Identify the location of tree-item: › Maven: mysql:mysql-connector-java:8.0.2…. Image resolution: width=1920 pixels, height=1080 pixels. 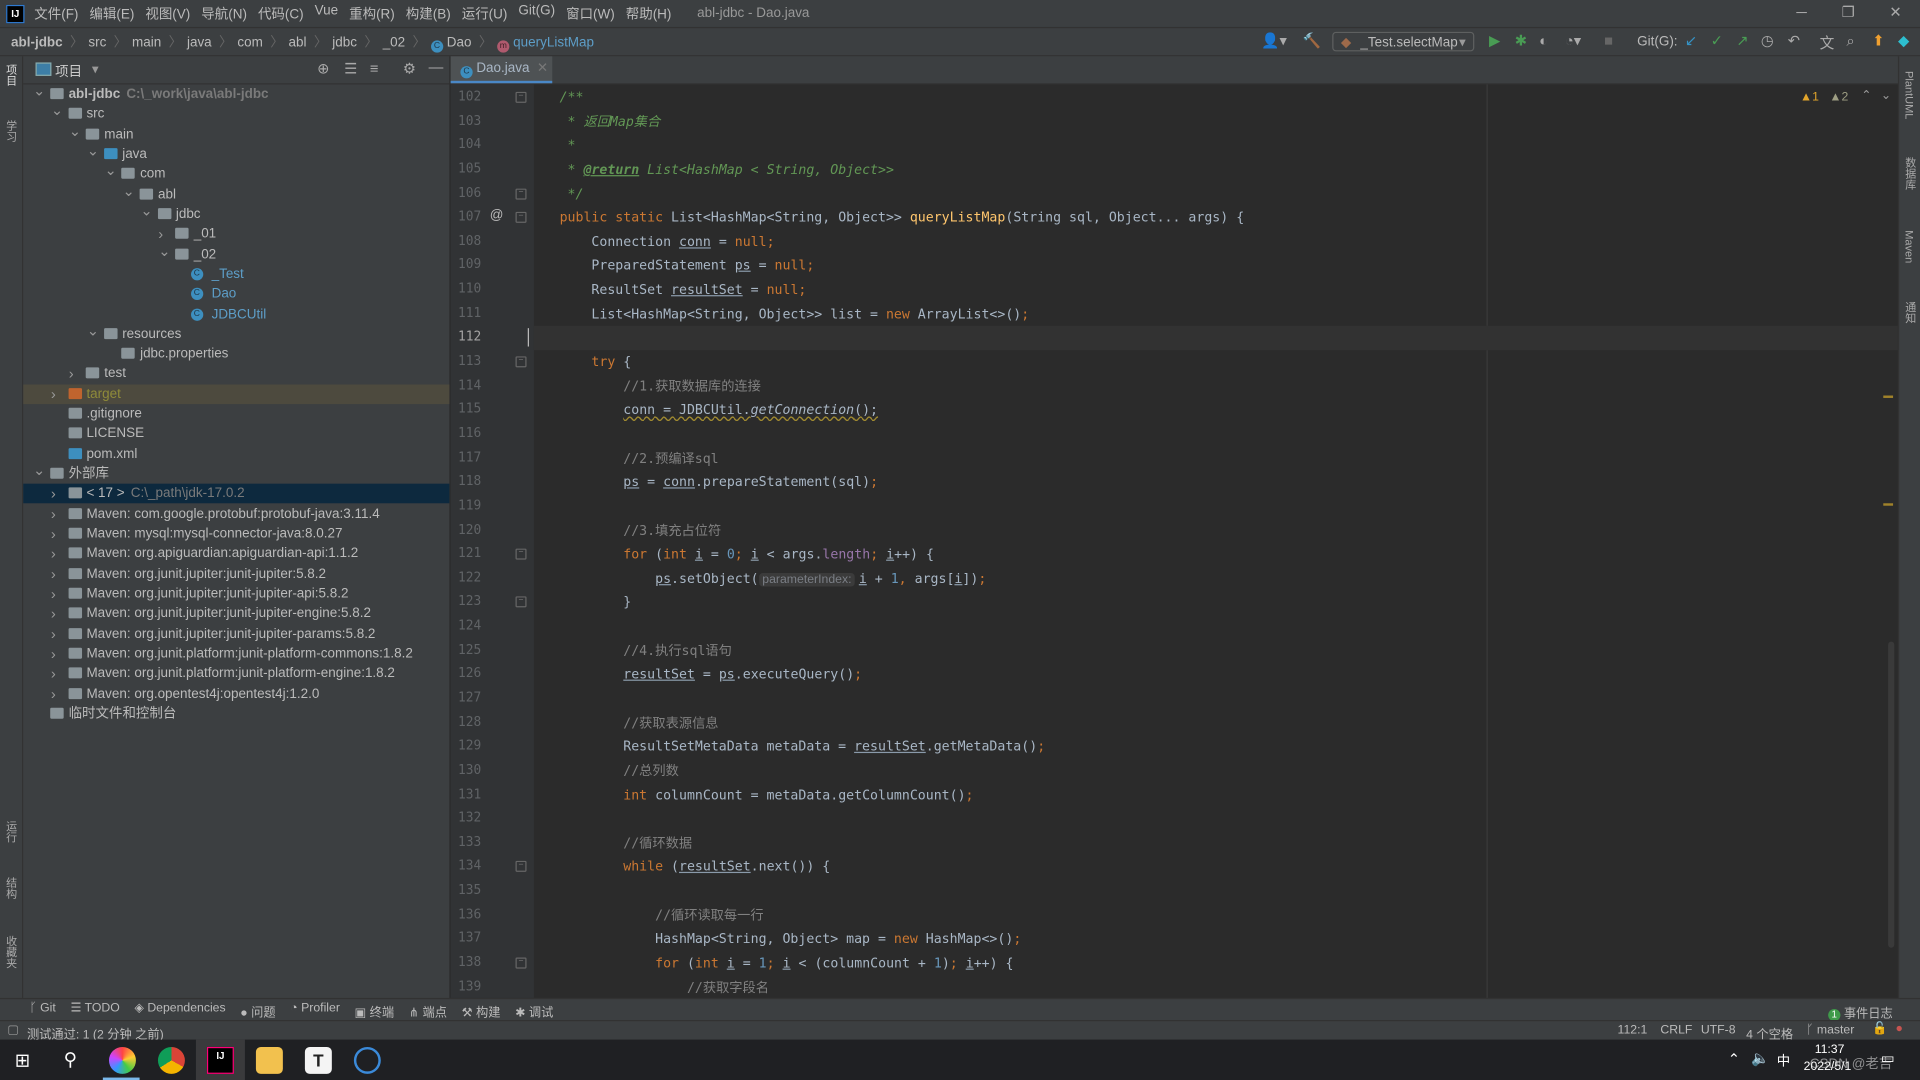
(236, 534).